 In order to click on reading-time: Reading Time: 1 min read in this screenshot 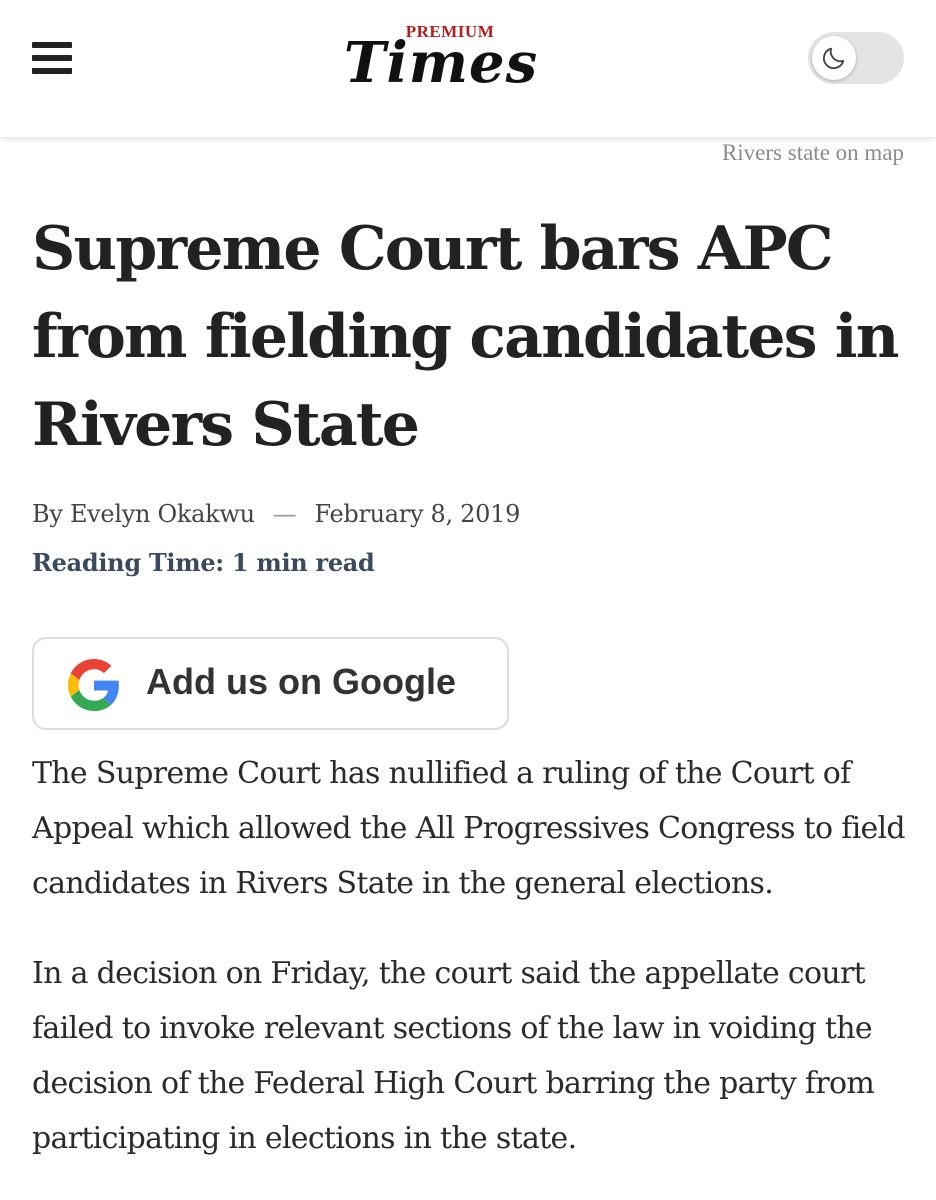, I will do `click(203, 562)`.